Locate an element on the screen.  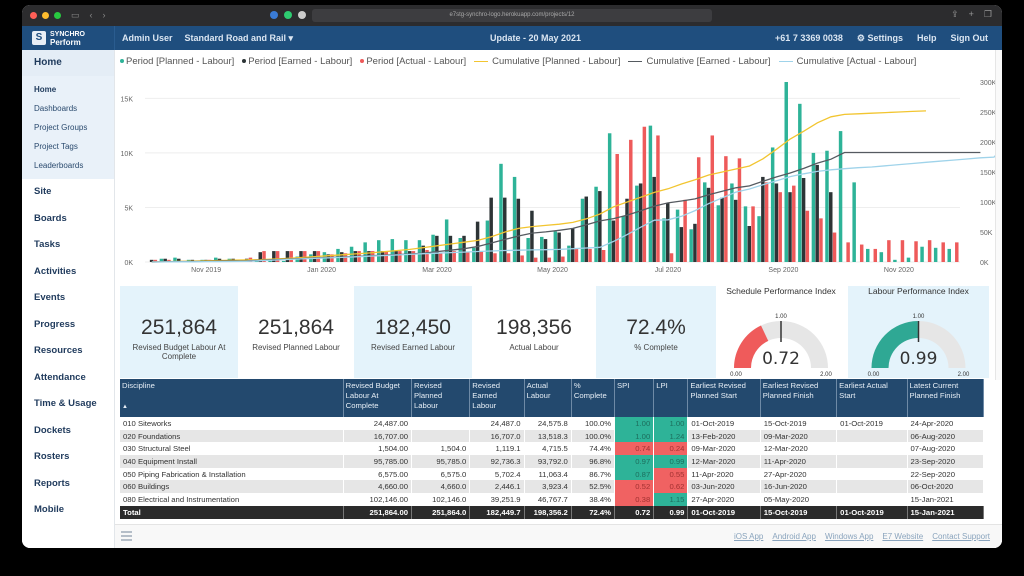
table-cell: 040 Equipment Install is located at coordinates (232, 461).